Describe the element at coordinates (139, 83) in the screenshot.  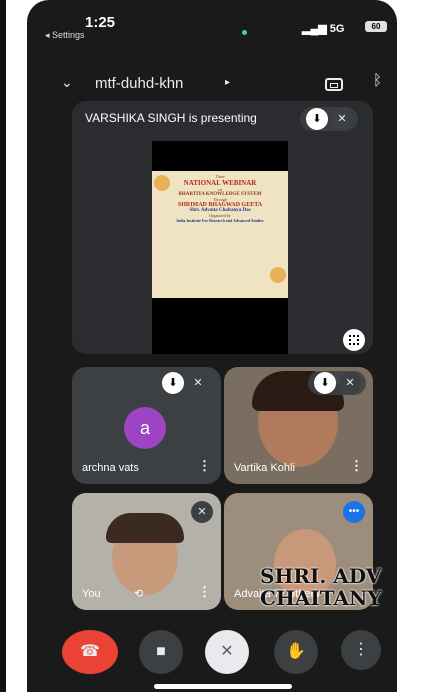
I see `meeting-code: mtf-duhd-khn` at that location.